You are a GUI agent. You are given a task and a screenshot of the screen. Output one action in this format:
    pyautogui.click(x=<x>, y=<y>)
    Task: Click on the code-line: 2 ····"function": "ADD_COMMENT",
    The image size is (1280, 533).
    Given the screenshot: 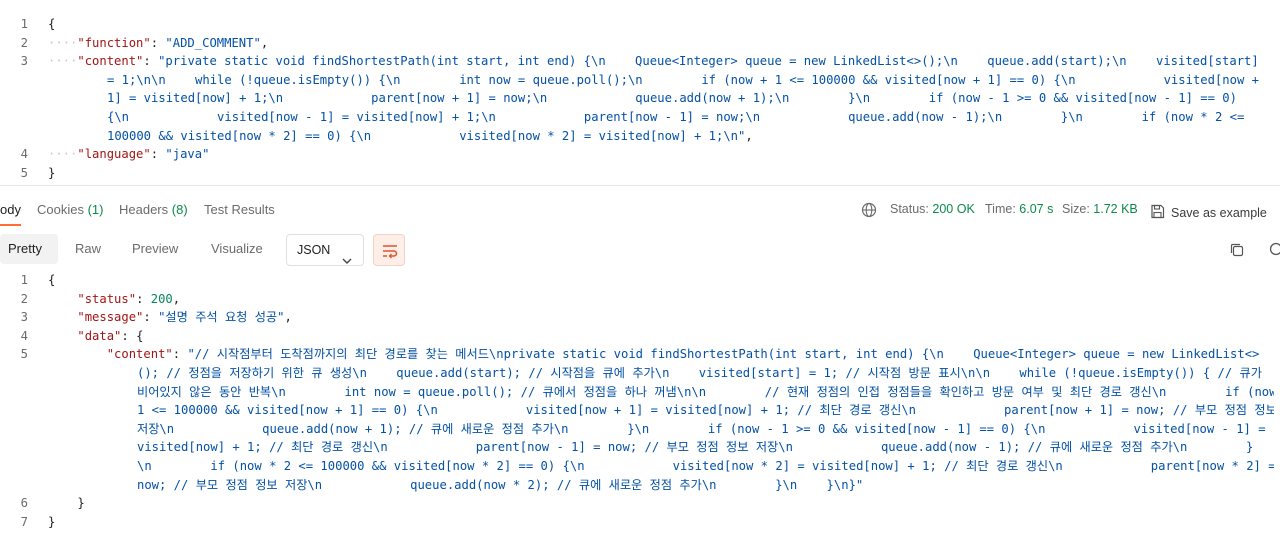 What is the action you would take?
    pyautogui.click(x=640, y=43)
    